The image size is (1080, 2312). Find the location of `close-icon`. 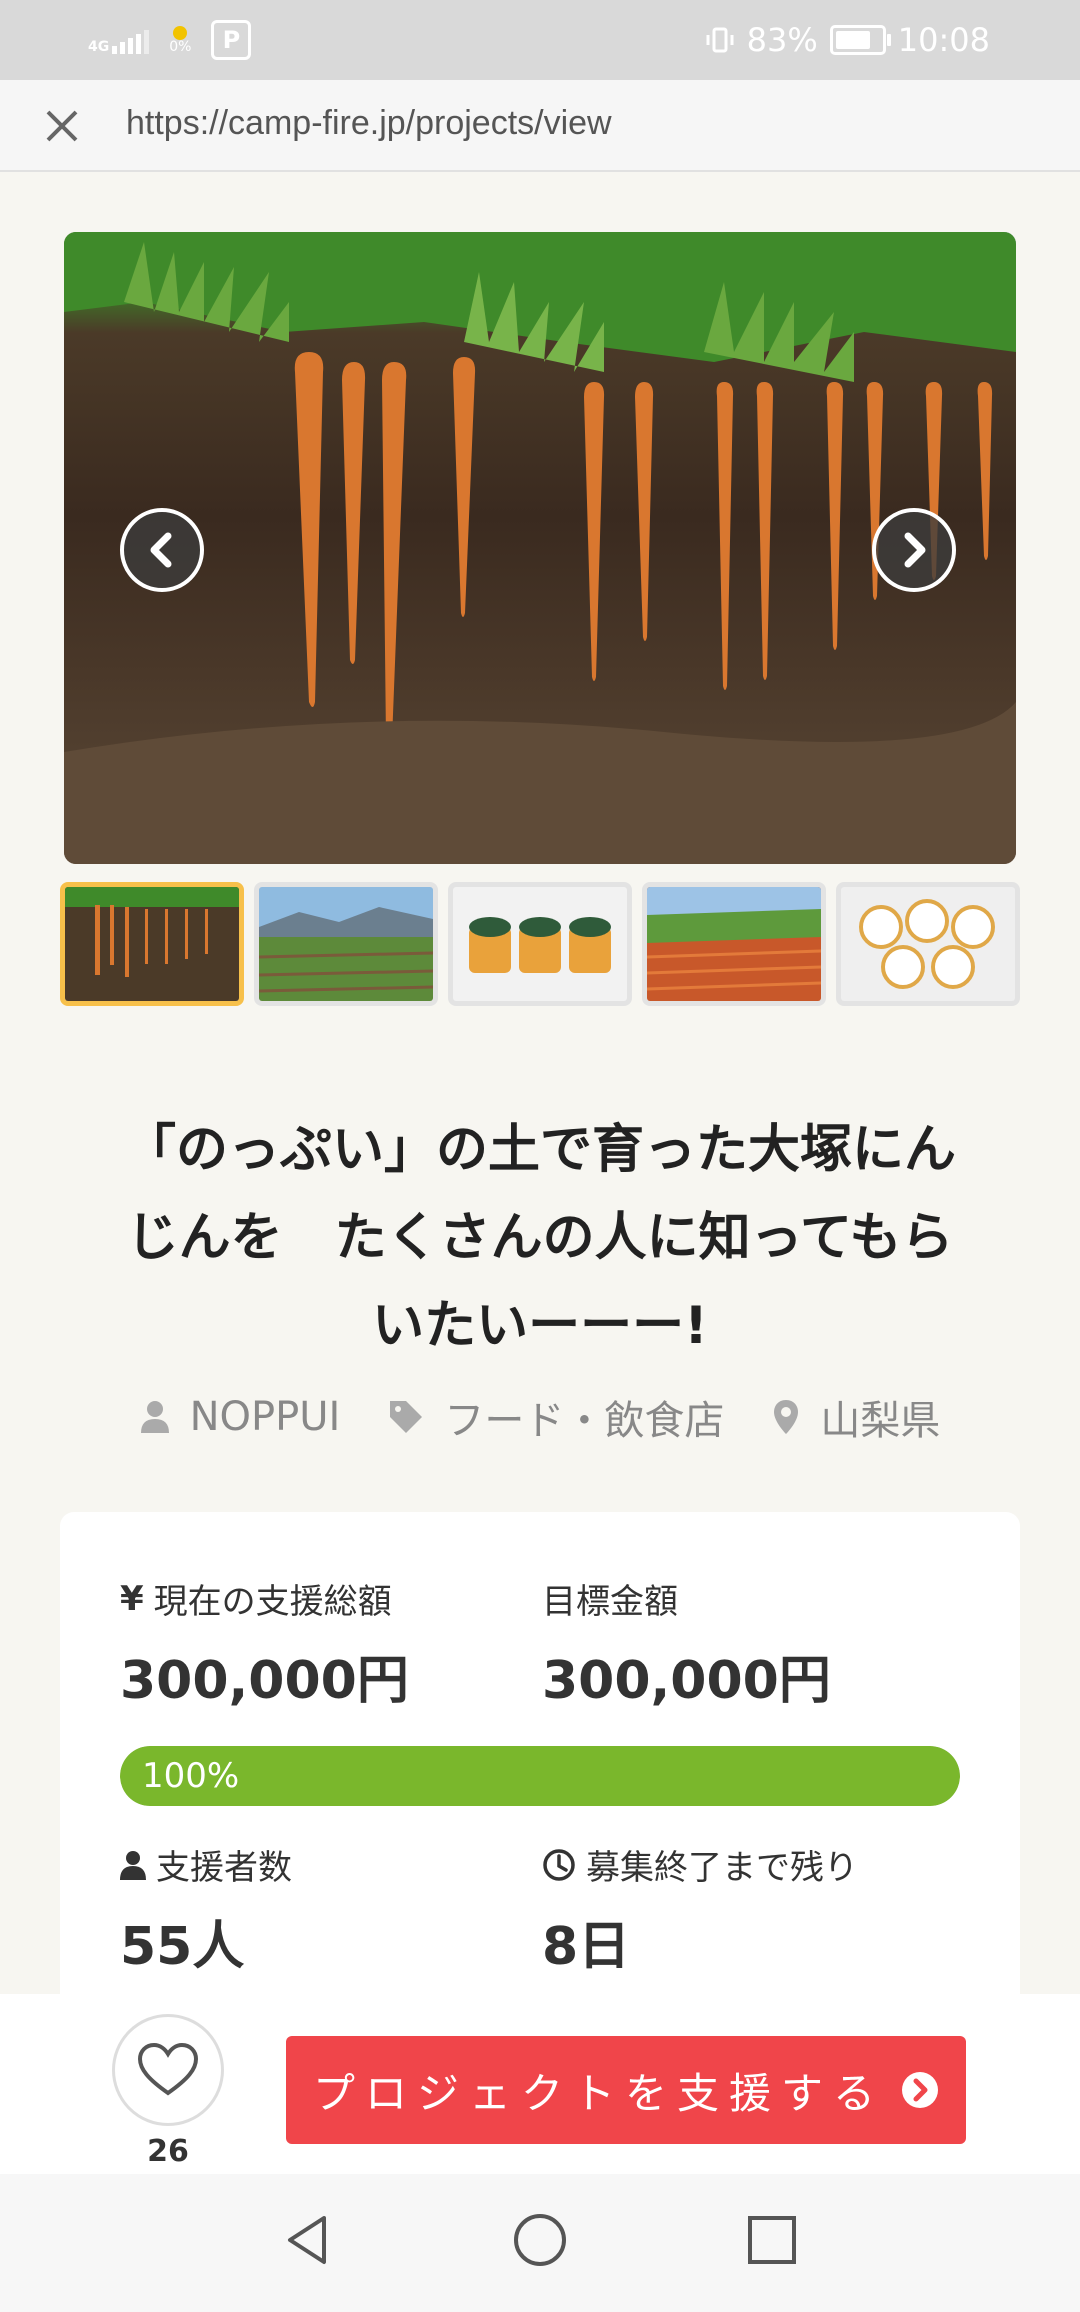

close-icon is located at coordinates (62, 126).